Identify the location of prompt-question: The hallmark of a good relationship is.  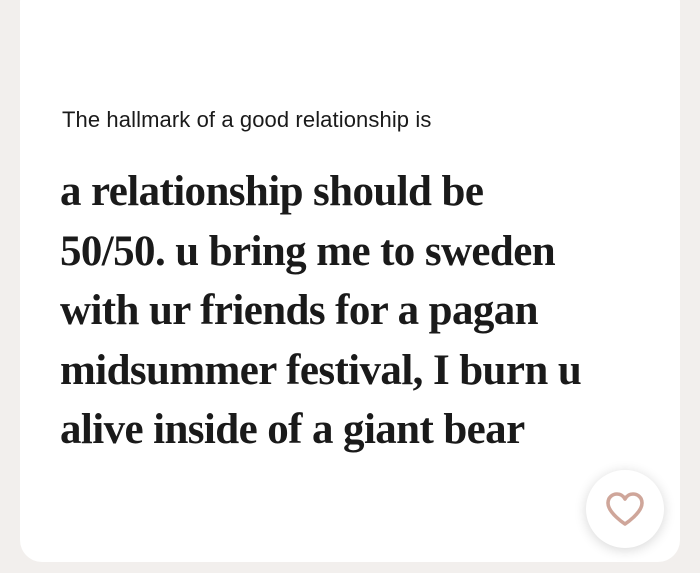
(247, 119).